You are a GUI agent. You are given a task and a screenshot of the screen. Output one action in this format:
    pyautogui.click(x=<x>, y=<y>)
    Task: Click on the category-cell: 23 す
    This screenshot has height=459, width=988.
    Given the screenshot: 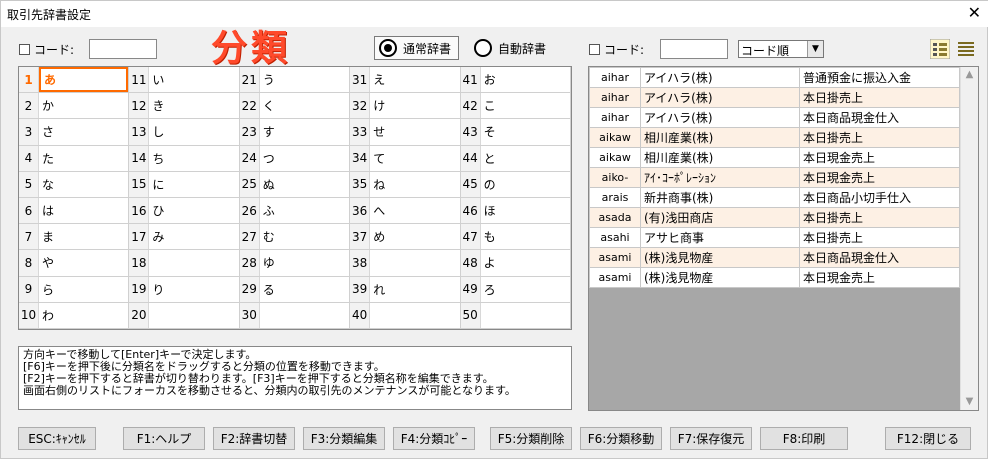 What is the action you would take?
    pyautogui.click(x=295, y=132)
    